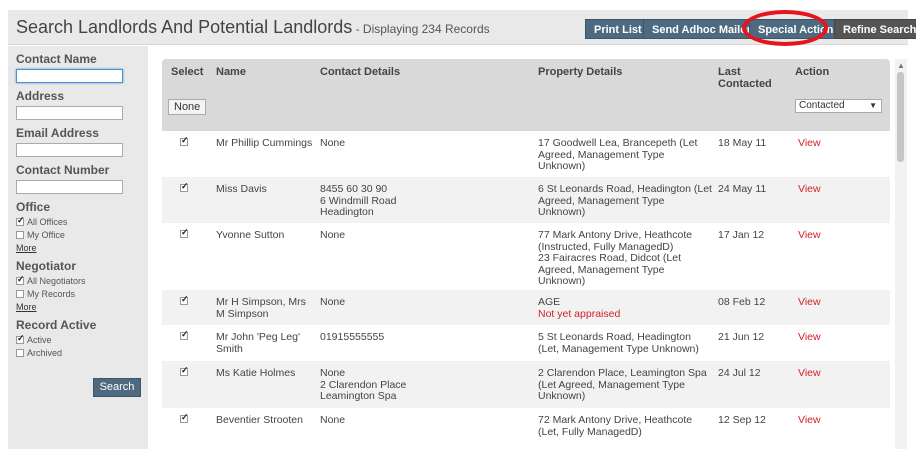 The height and width of the screenshot is (449, 916). What do you see at coordinates (873, 105) in the screenshot?
I see `chevron-down-icon: ▼` at bounding box center [873, 105].